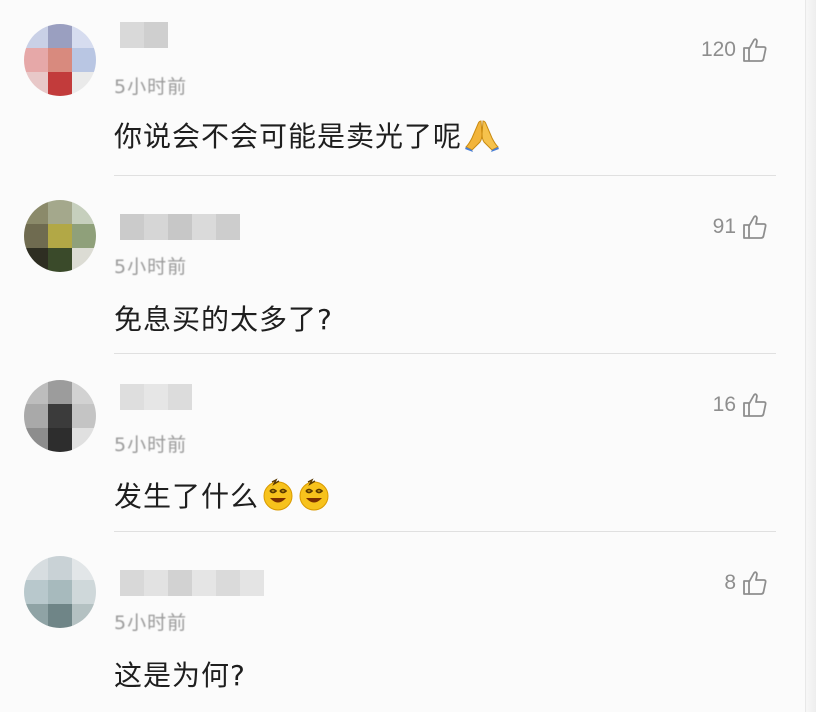 The width and height of the screenshot is (816, 712). I want to click on like-button: 91, so click(740, 227).